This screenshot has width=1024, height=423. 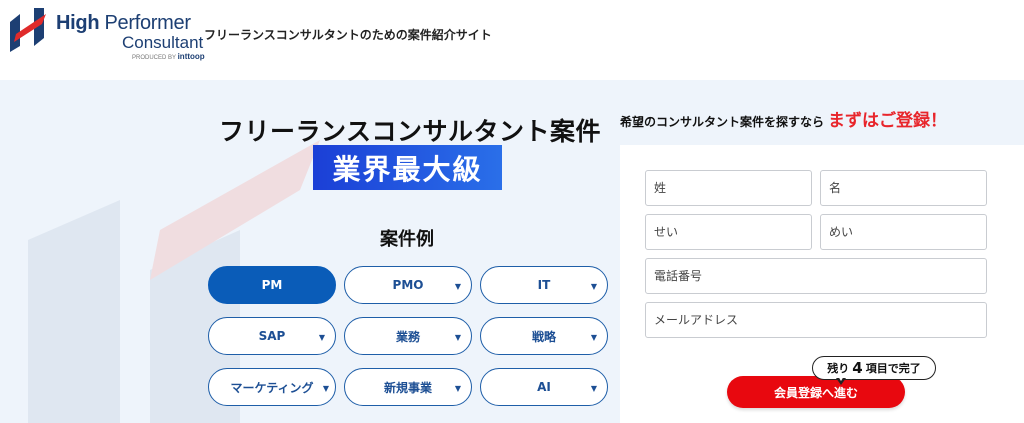 What do you see at coordinates (841, 380) in the screenshot?
I see `bubble-tail` at bounding box center [841, 380].